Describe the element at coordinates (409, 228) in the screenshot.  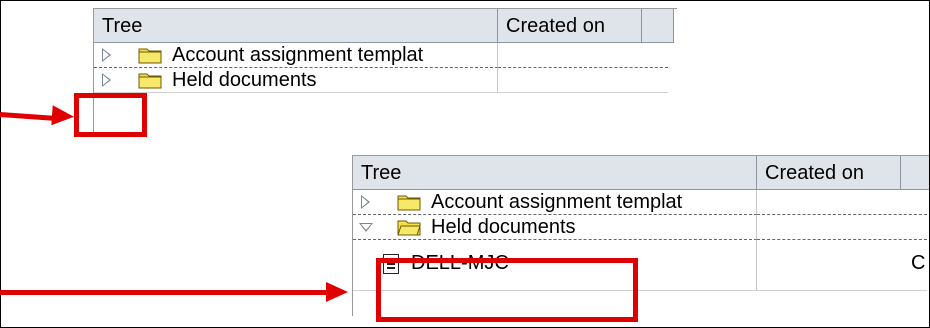
I see `open-folder-icon` at that location.